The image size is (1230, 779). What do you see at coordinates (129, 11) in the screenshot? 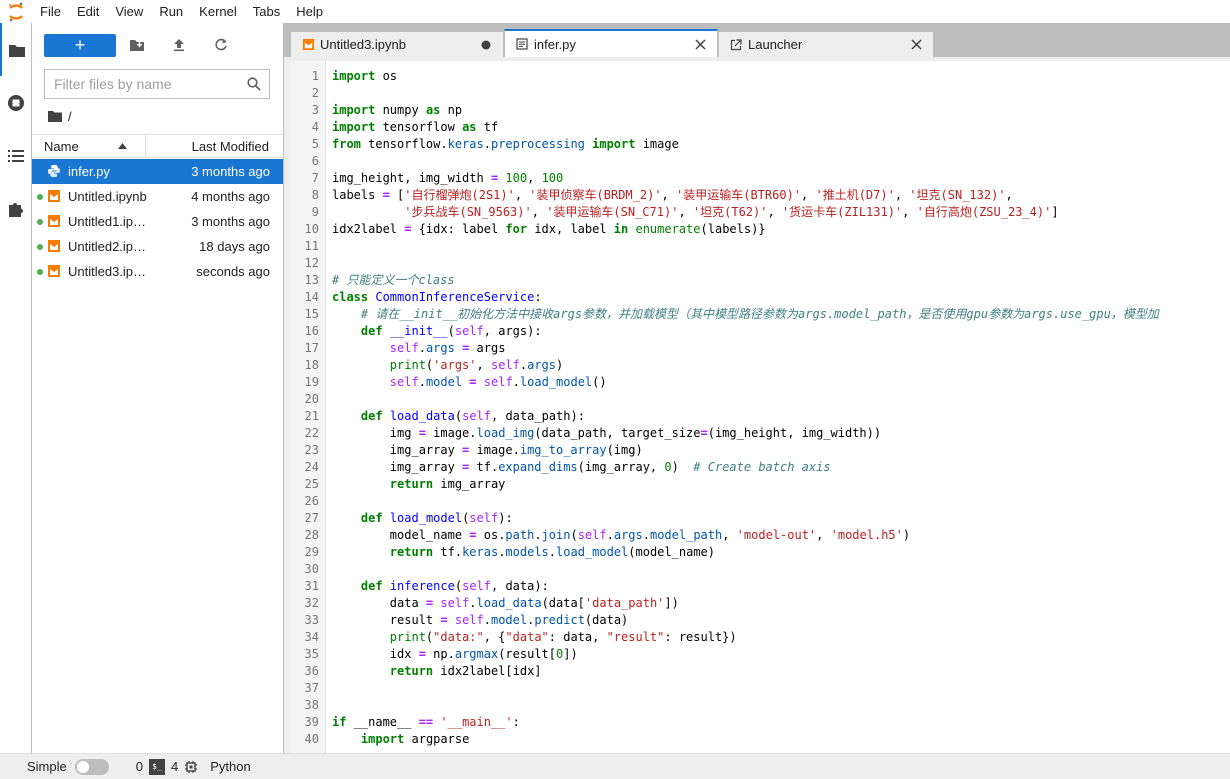
I see `menu-view: View` at bounding box center [129, 11].